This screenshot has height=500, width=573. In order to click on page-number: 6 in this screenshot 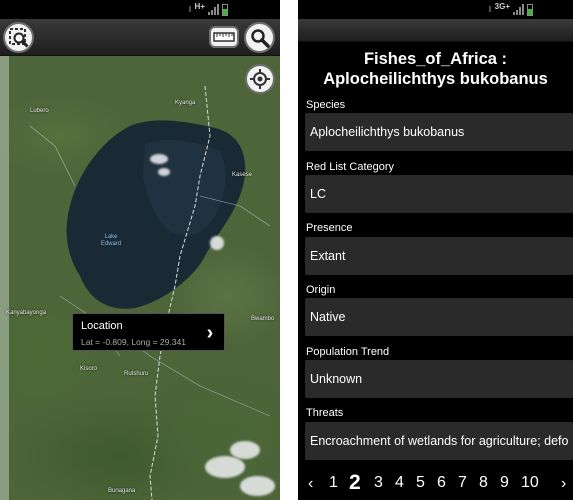, I will do `click(441, 483)`.